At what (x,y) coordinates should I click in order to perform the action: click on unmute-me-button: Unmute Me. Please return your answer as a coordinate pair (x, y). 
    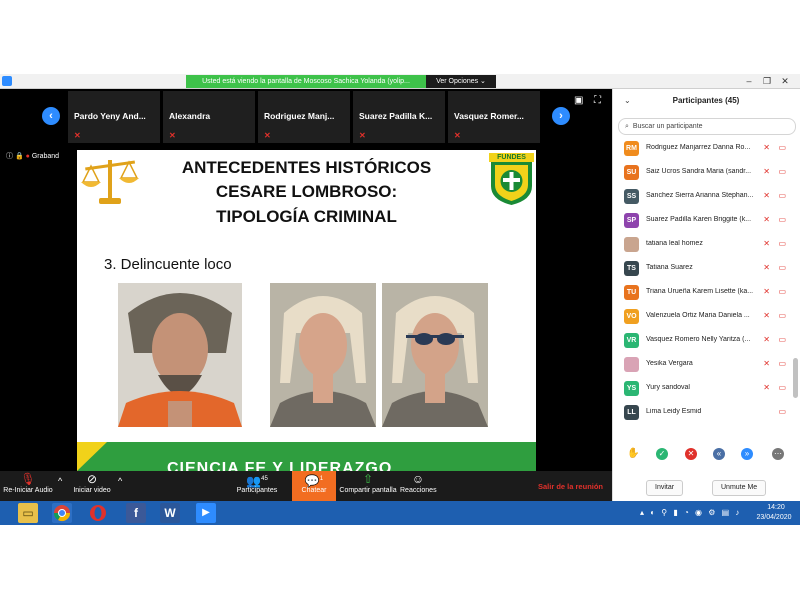
    Looking at the image, I should click on (739, 488).